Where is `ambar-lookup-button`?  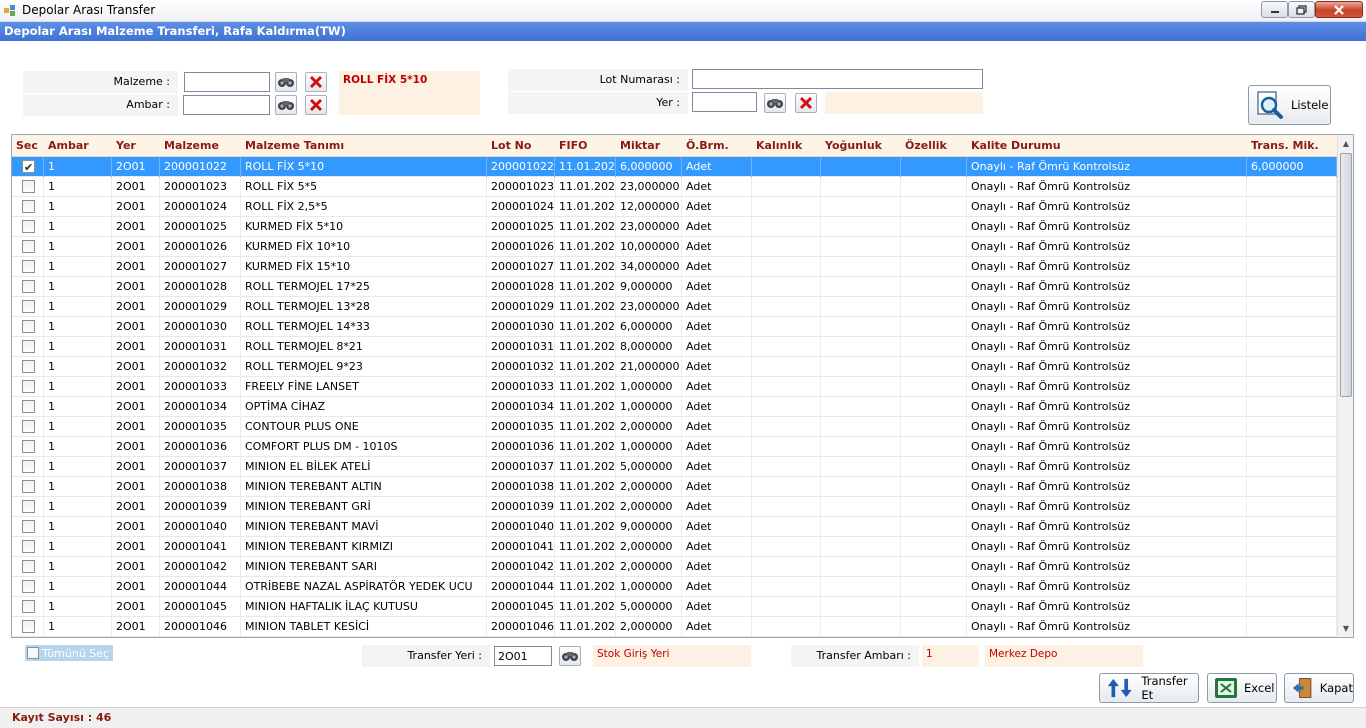 ambar-lookup-button is located at coordinates (286, 105).